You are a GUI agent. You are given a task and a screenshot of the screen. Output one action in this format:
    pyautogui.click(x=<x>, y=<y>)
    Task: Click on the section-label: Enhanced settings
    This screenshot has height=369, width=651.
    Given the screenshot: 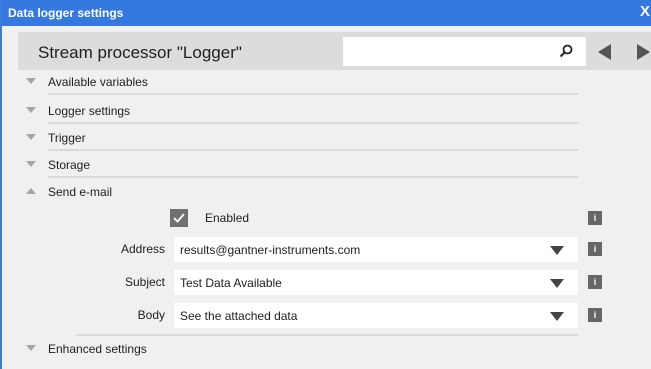 What is the action you would take?
    pyautogui.click(x=97, y=349)
    